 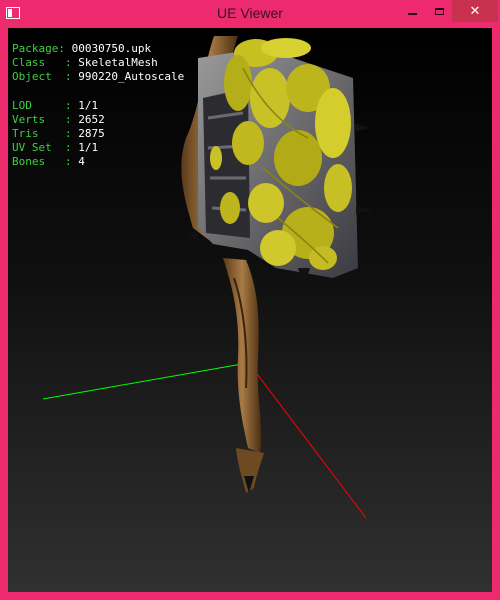 I want to click on x-axis-line, so click(x=310, y=444).